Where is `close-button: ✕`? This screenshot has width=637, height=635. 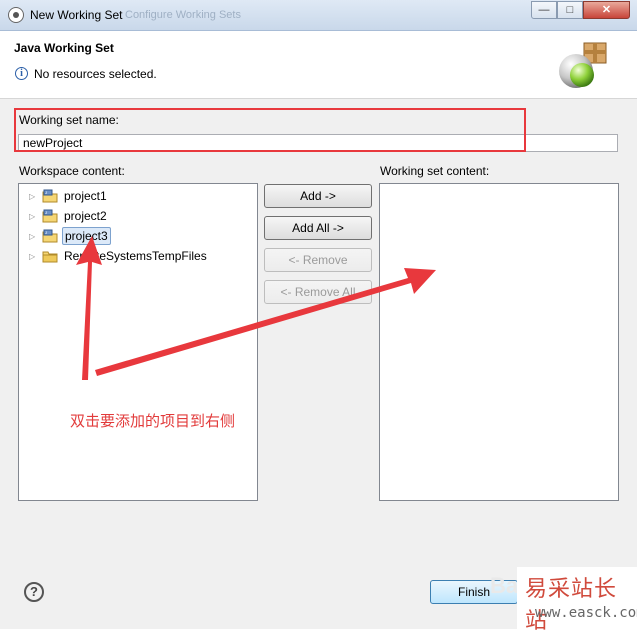
close-button: ✕ is located at coordinates (606, 10).